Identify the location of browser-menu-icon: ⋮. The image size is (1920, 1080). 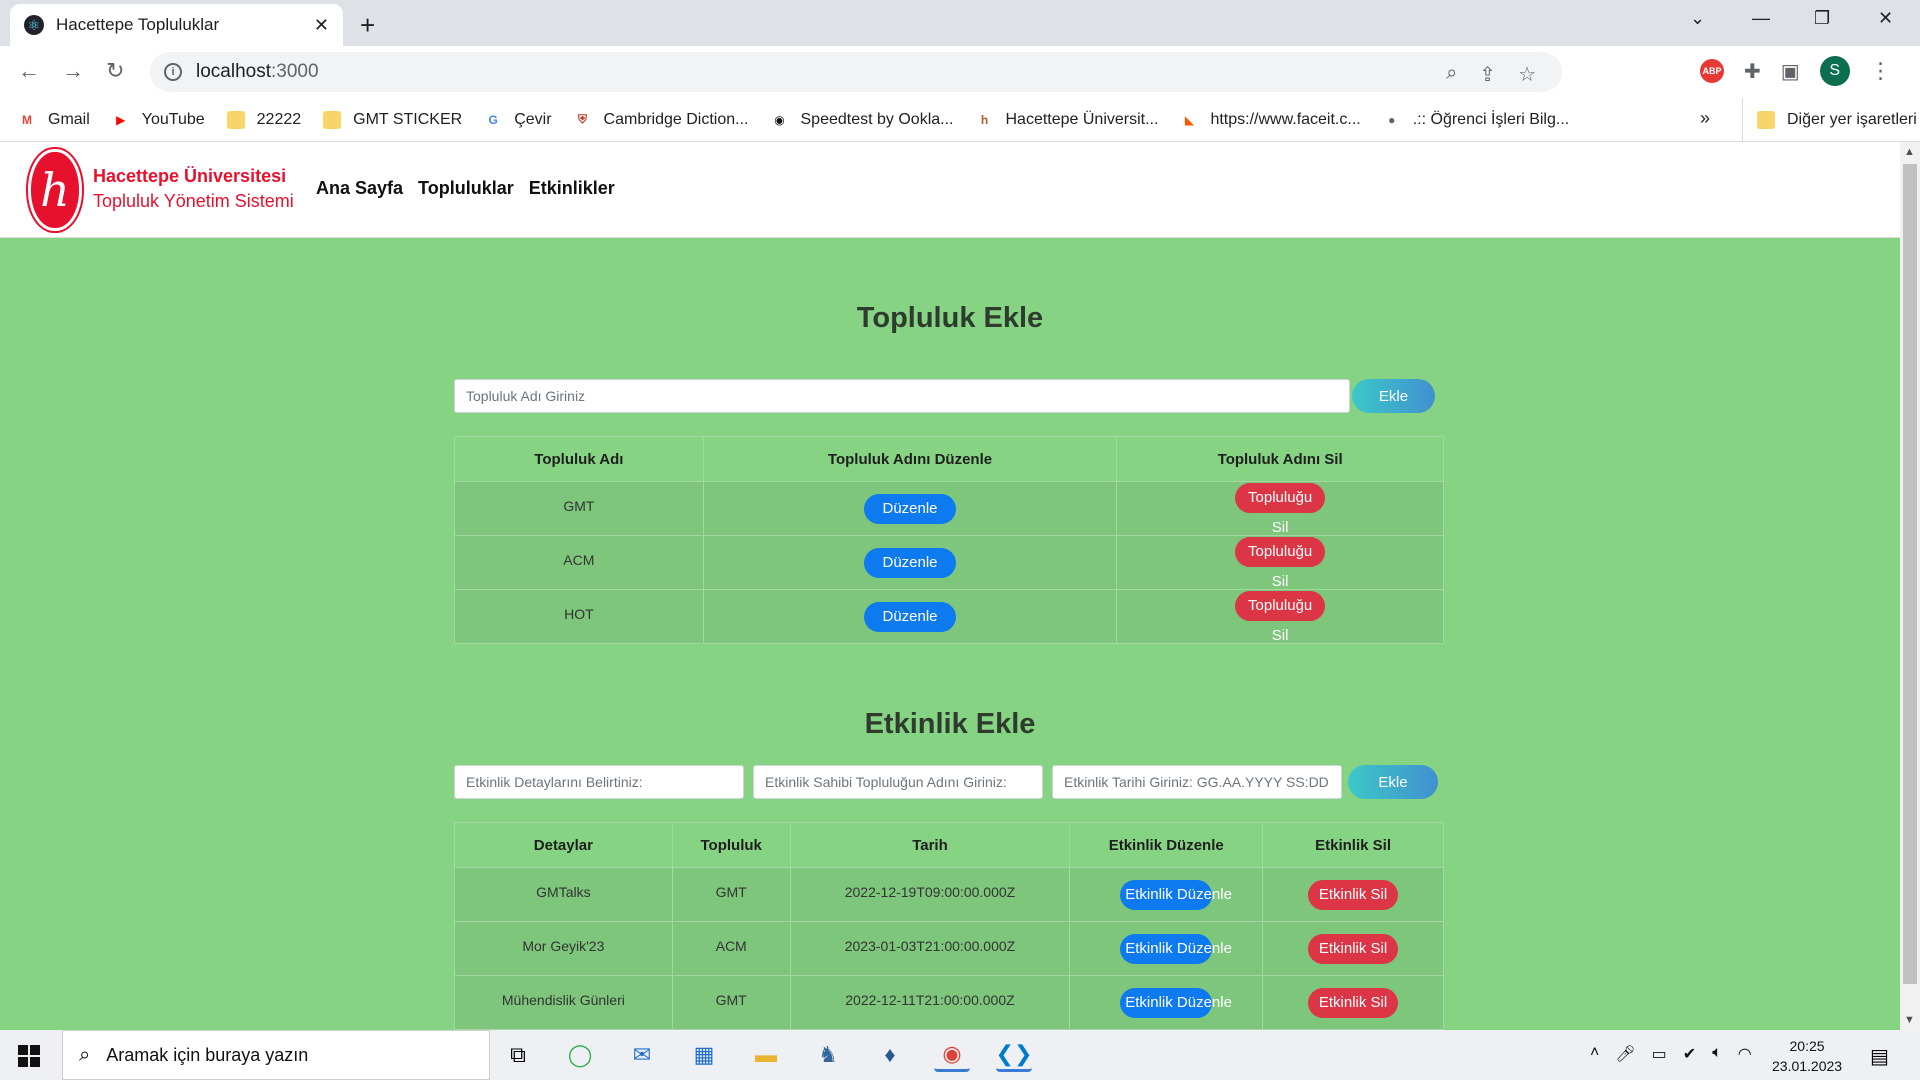
(1881, 71).